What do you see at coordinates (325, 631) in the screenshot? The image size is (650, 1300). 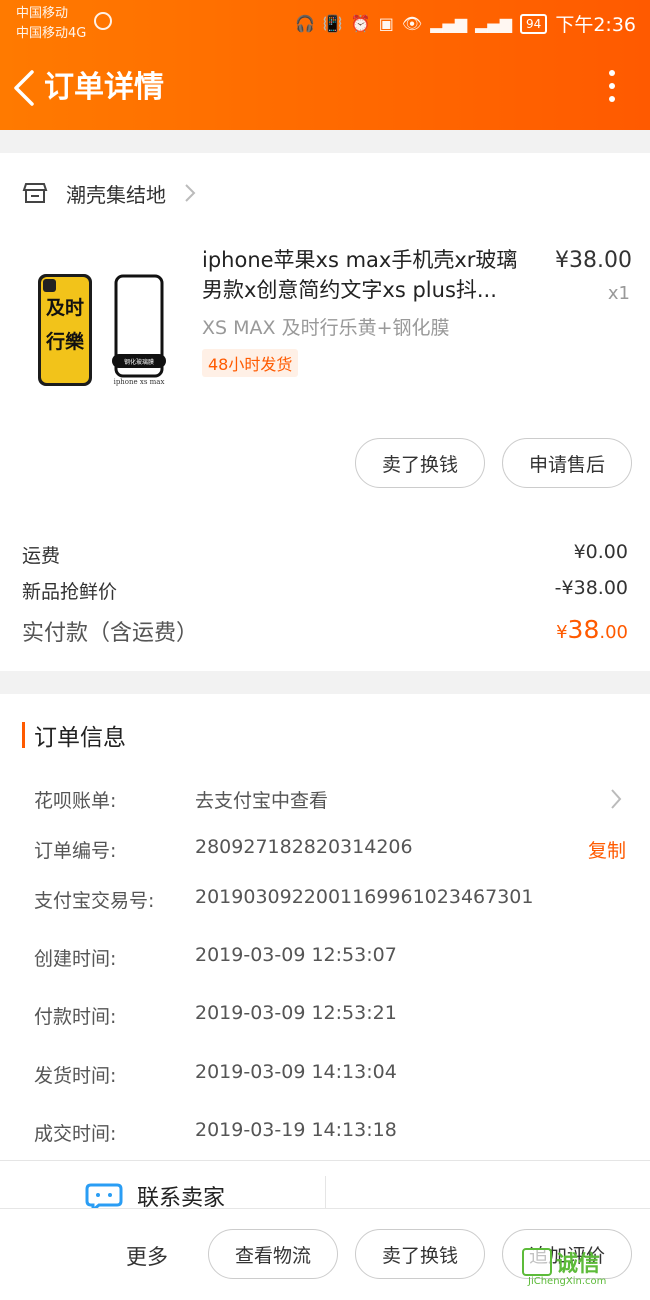 I see `paid-row: 实付款（含运费） ¥38.00` at bounding box center [325, 631].